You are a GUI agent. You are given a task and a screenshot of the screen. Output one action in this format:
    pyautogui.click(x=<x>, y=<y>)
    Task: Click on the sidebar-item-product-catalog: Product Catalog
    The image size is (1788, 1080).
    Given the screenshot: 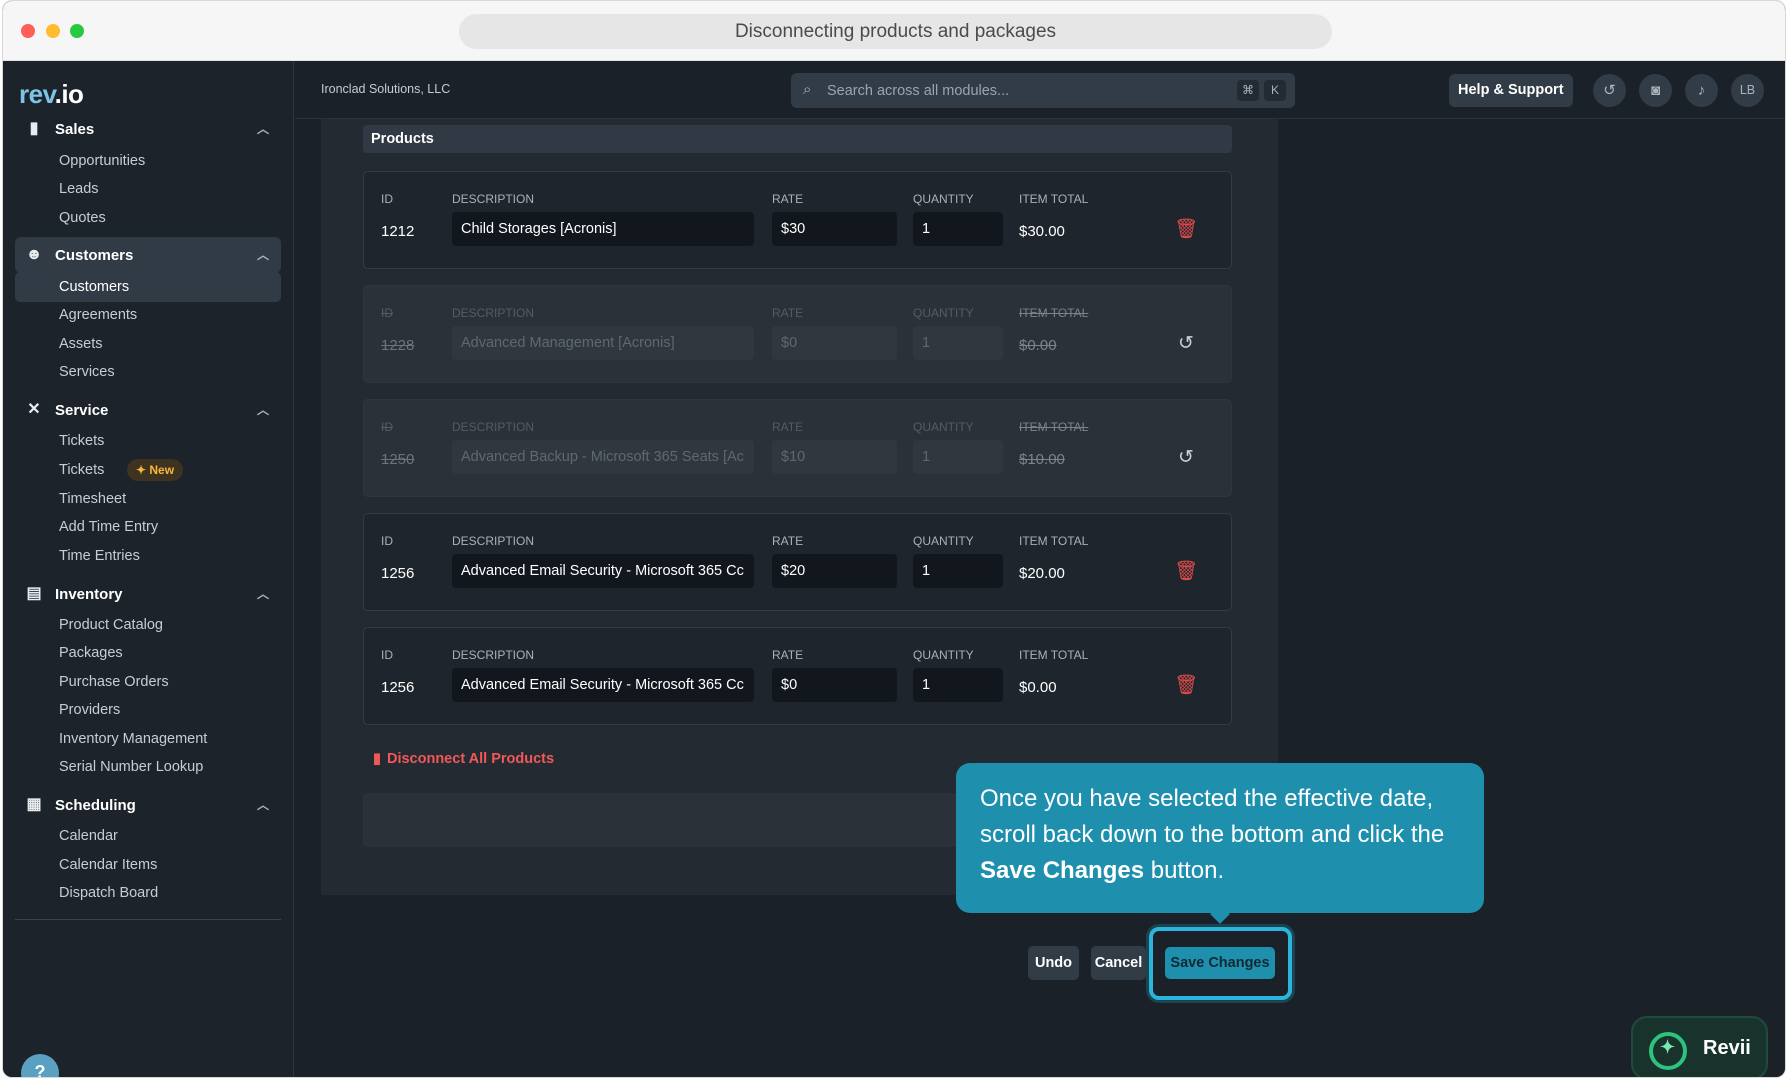 What is the action you would take?
    pyautogui.click(x=148, y=625)
    